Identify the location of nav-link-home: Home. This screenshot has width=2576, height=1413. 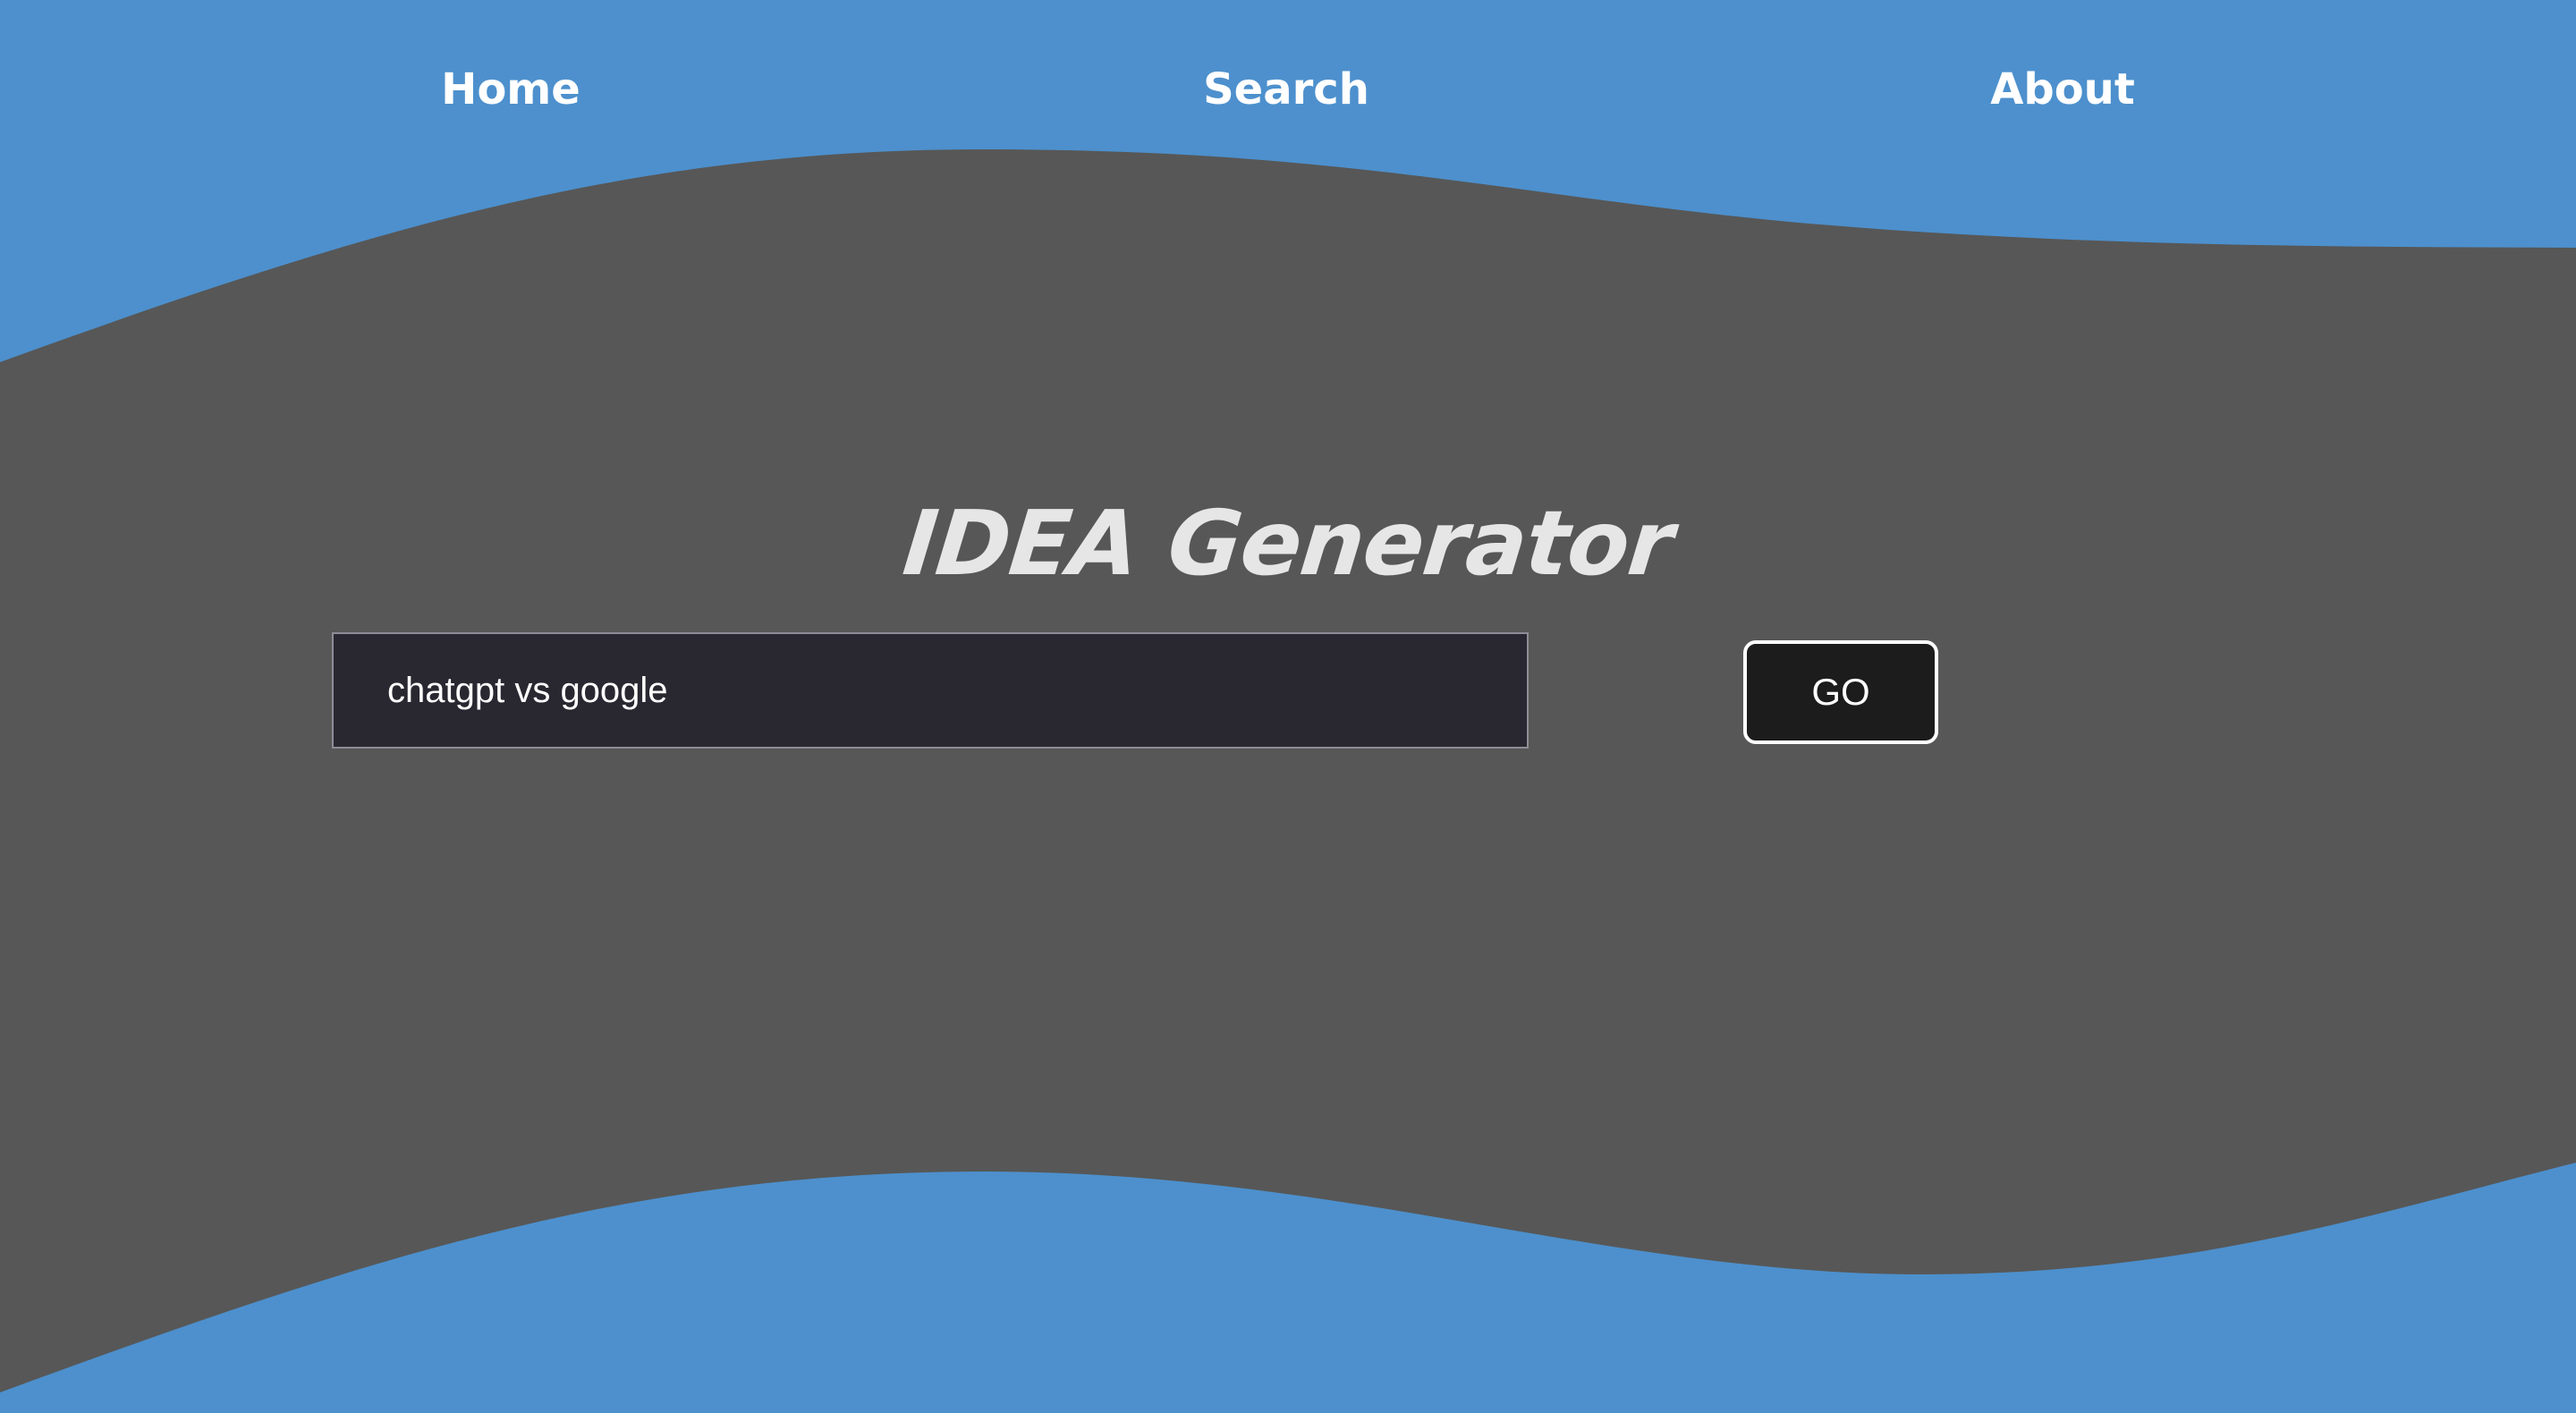
(511, 89).